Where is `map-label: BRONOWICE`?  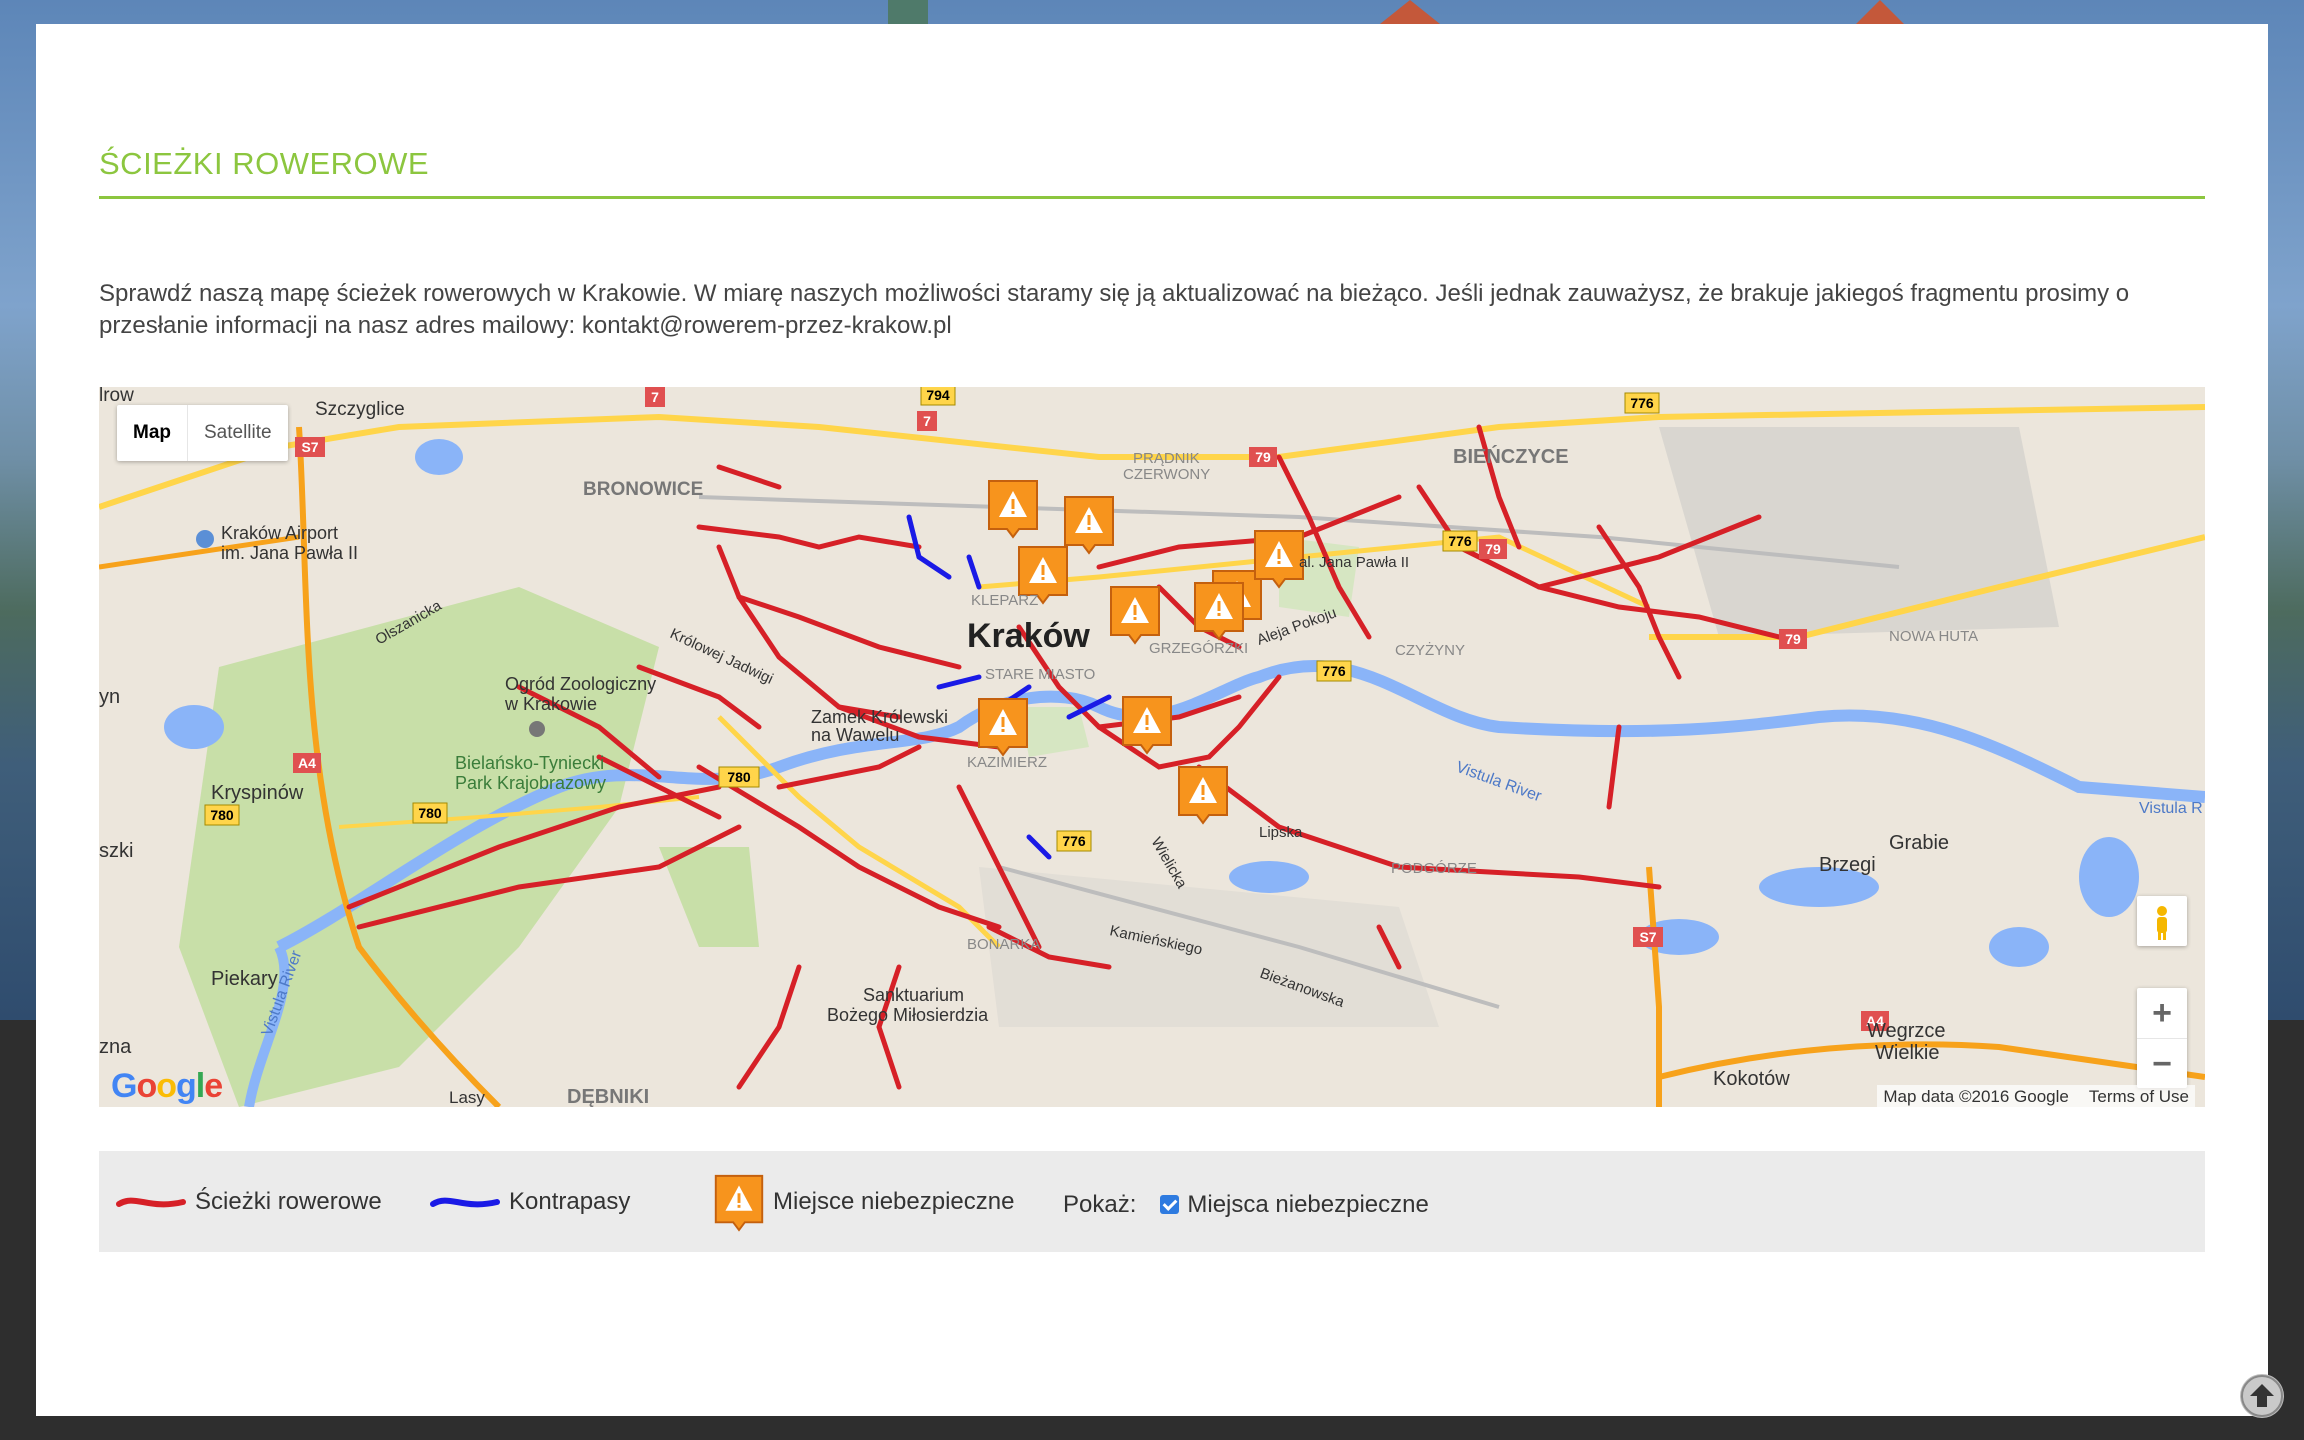 map-label: BRONOWICE is located at coordinates (643, 489).